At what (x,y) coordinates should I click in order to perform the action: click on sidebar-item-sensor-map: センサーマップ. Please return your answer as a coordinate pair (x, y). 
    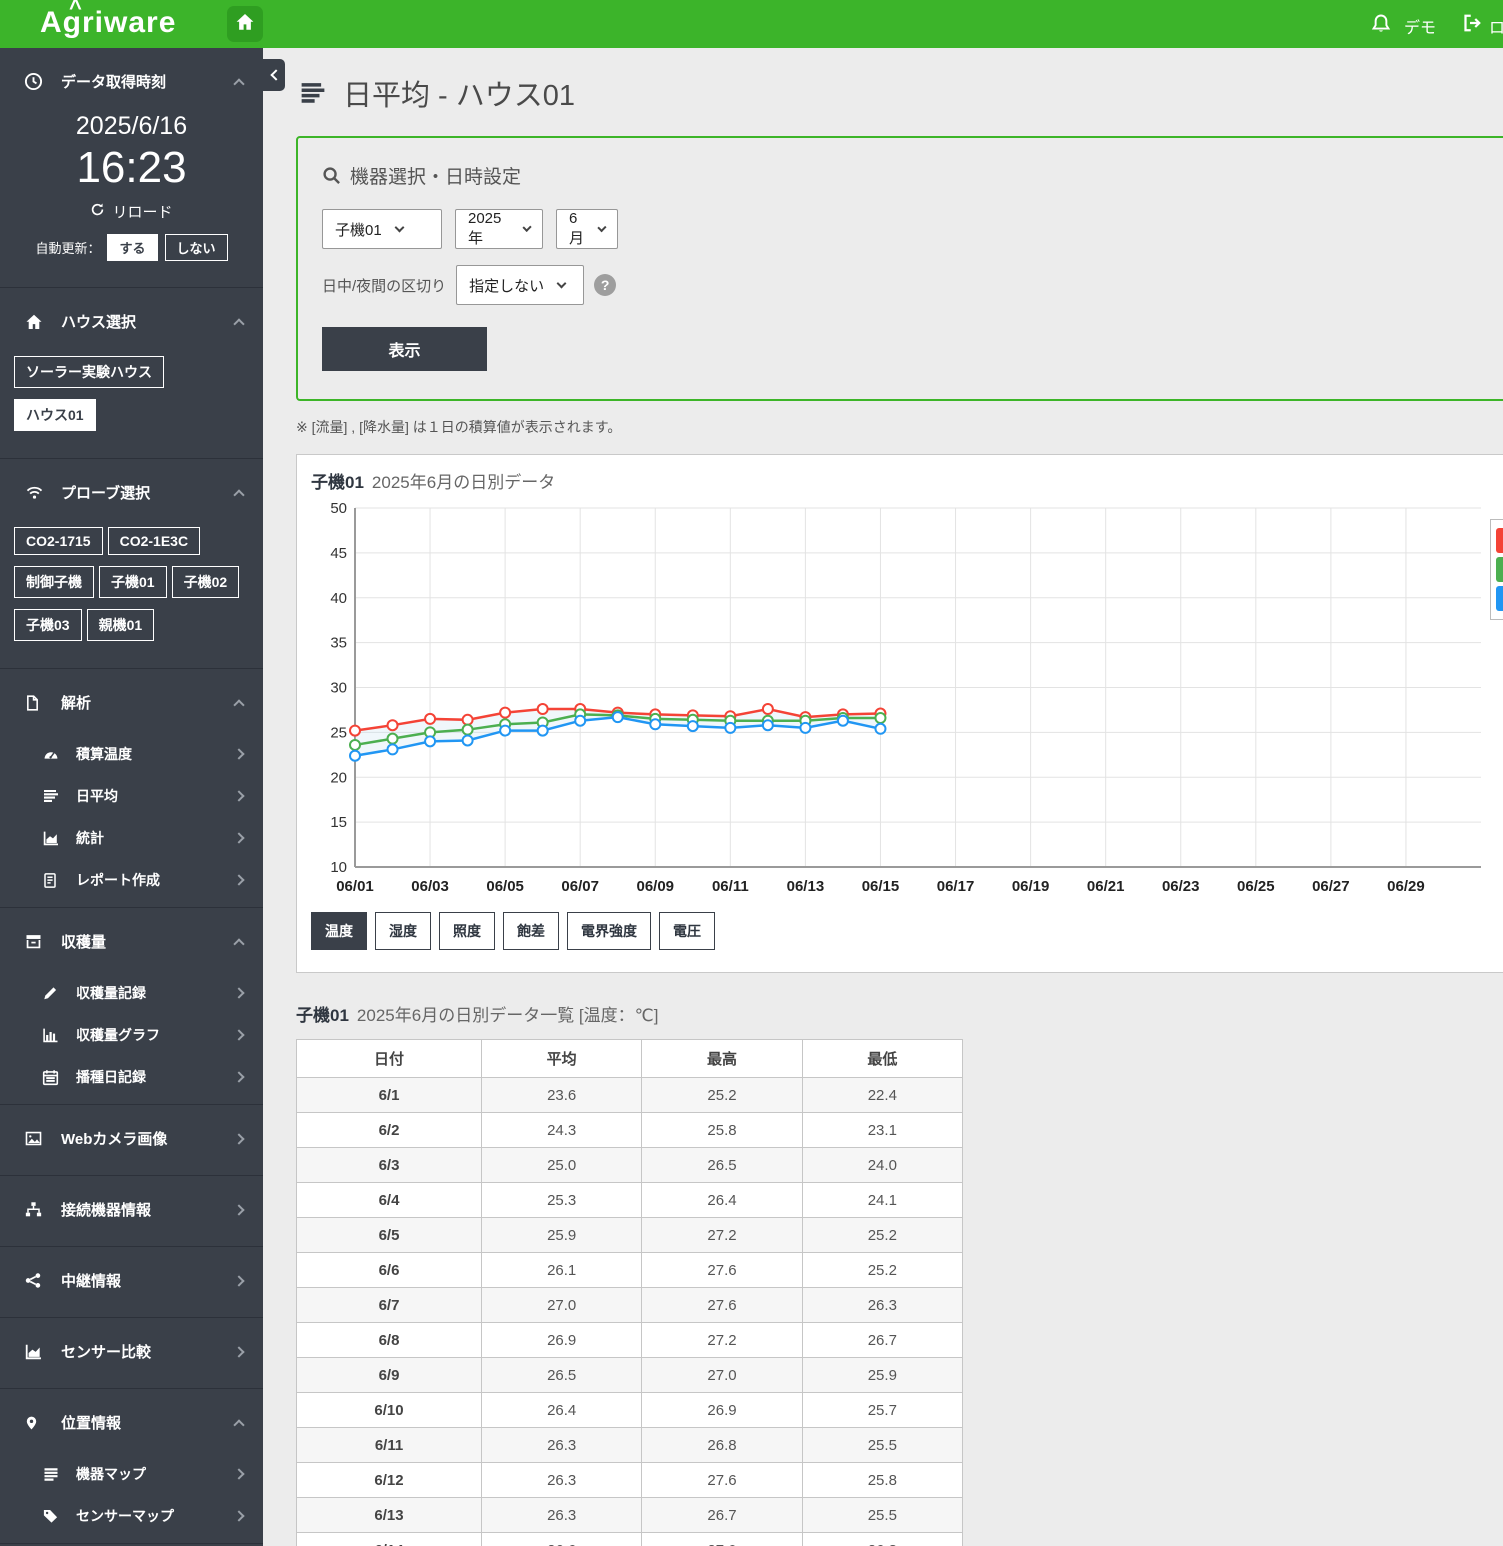
    Looking at the image, I should click on (131, 1516).